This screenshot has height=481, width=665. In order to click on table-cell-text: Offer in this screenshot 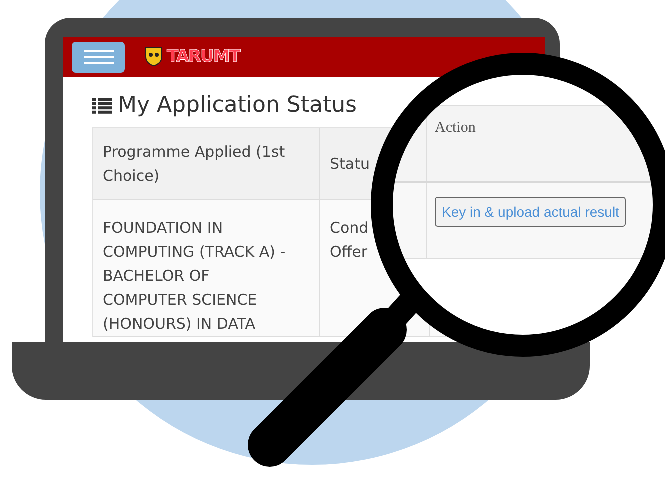, I will do `click(349, 252)`.